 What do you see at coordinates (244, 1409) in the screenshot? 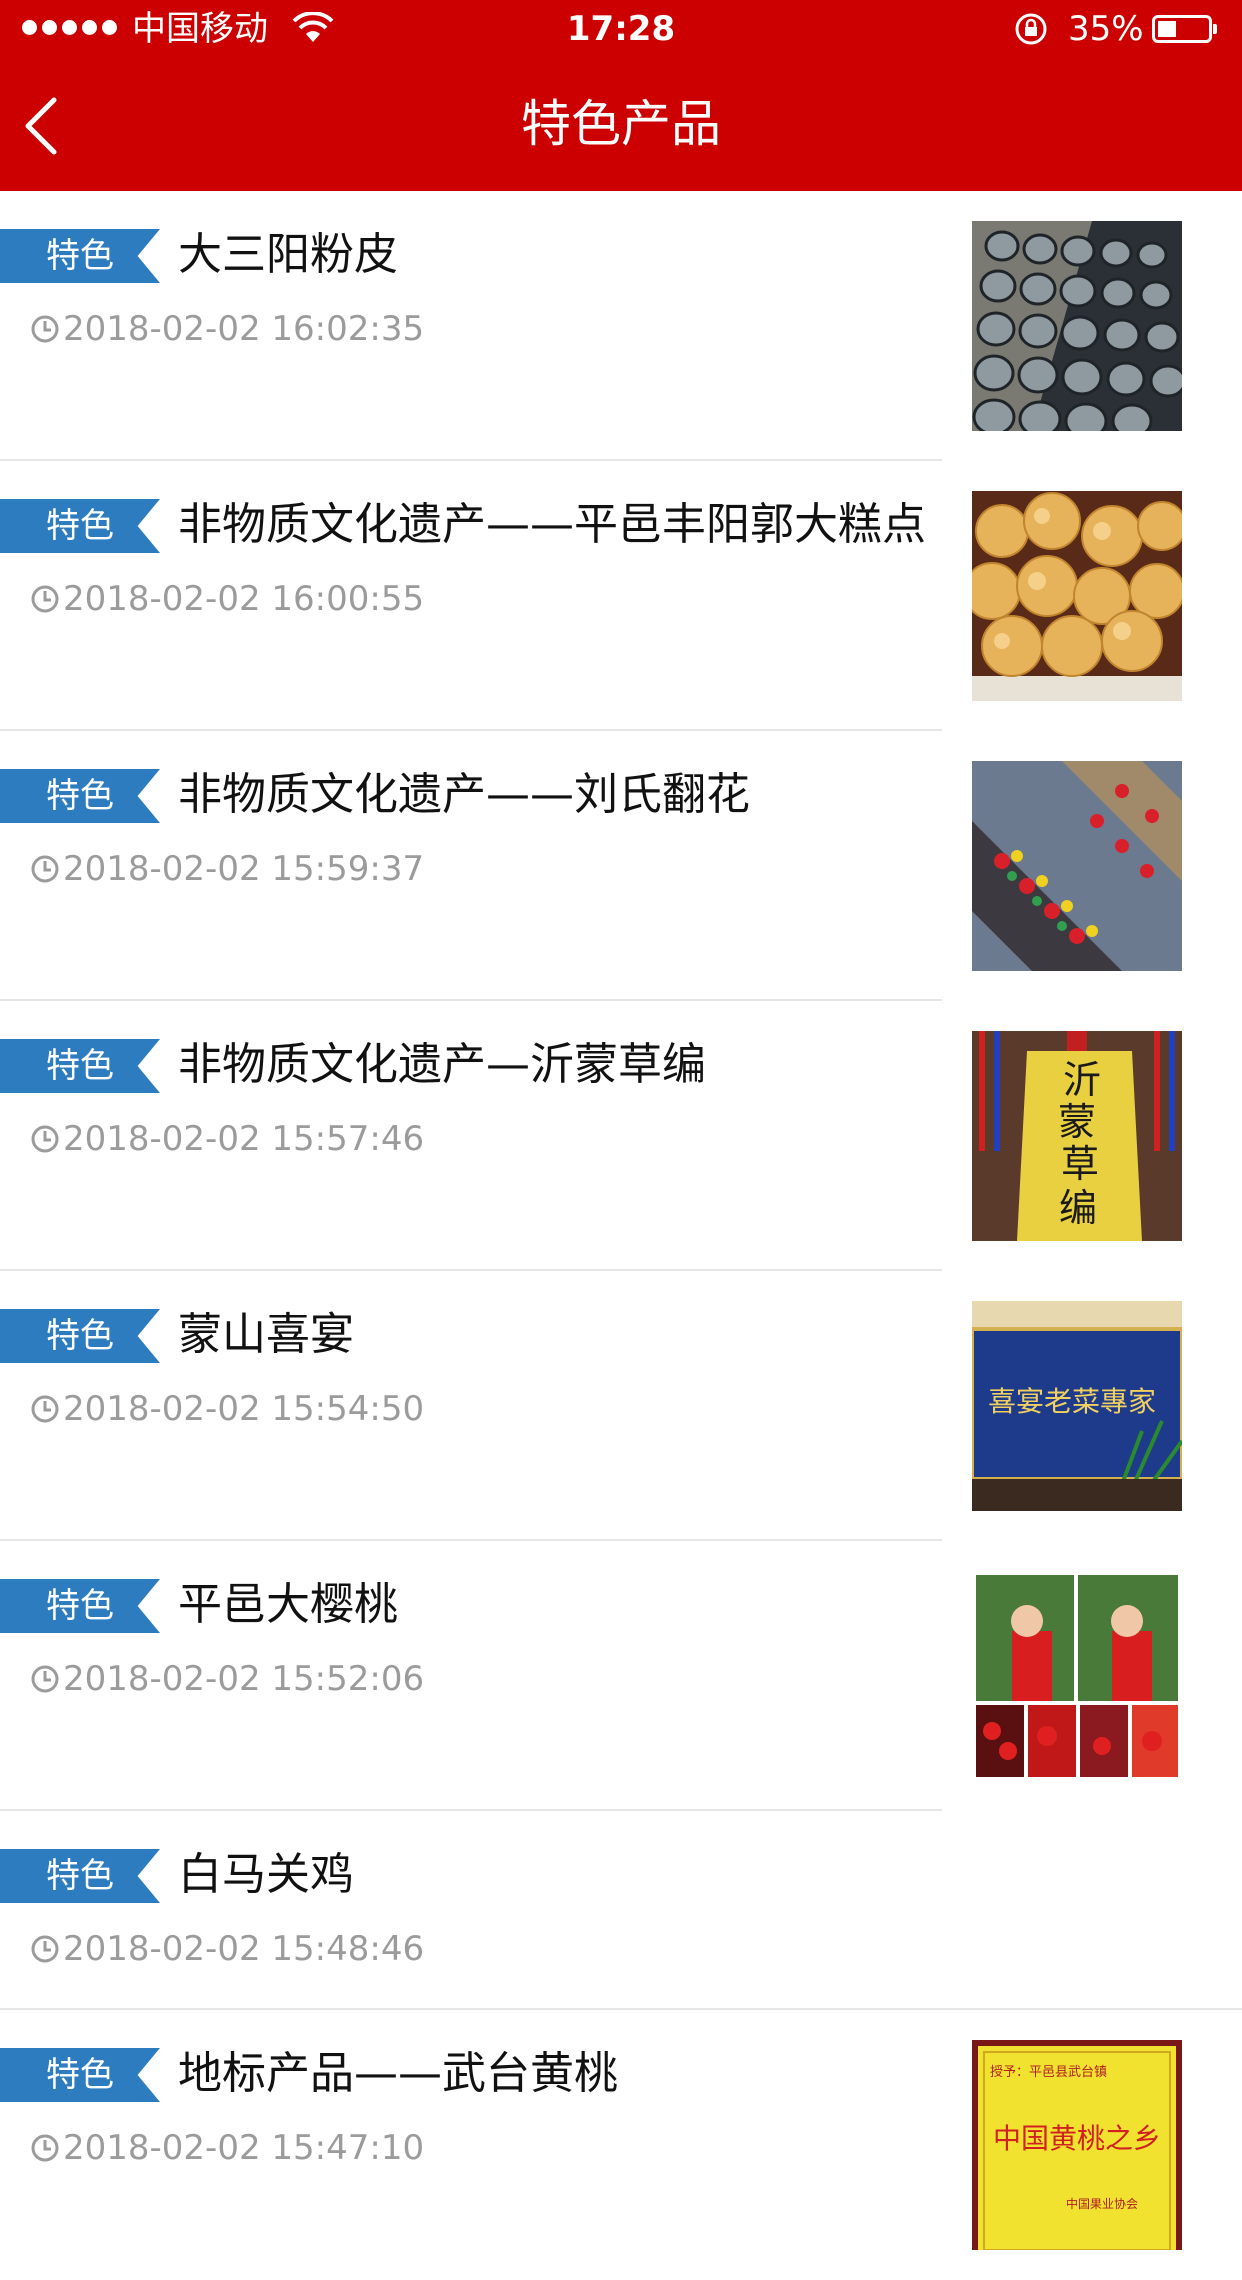
I see `item-date-text: 2018-02-02 15:54:50` at bounding box center [244, 1409].